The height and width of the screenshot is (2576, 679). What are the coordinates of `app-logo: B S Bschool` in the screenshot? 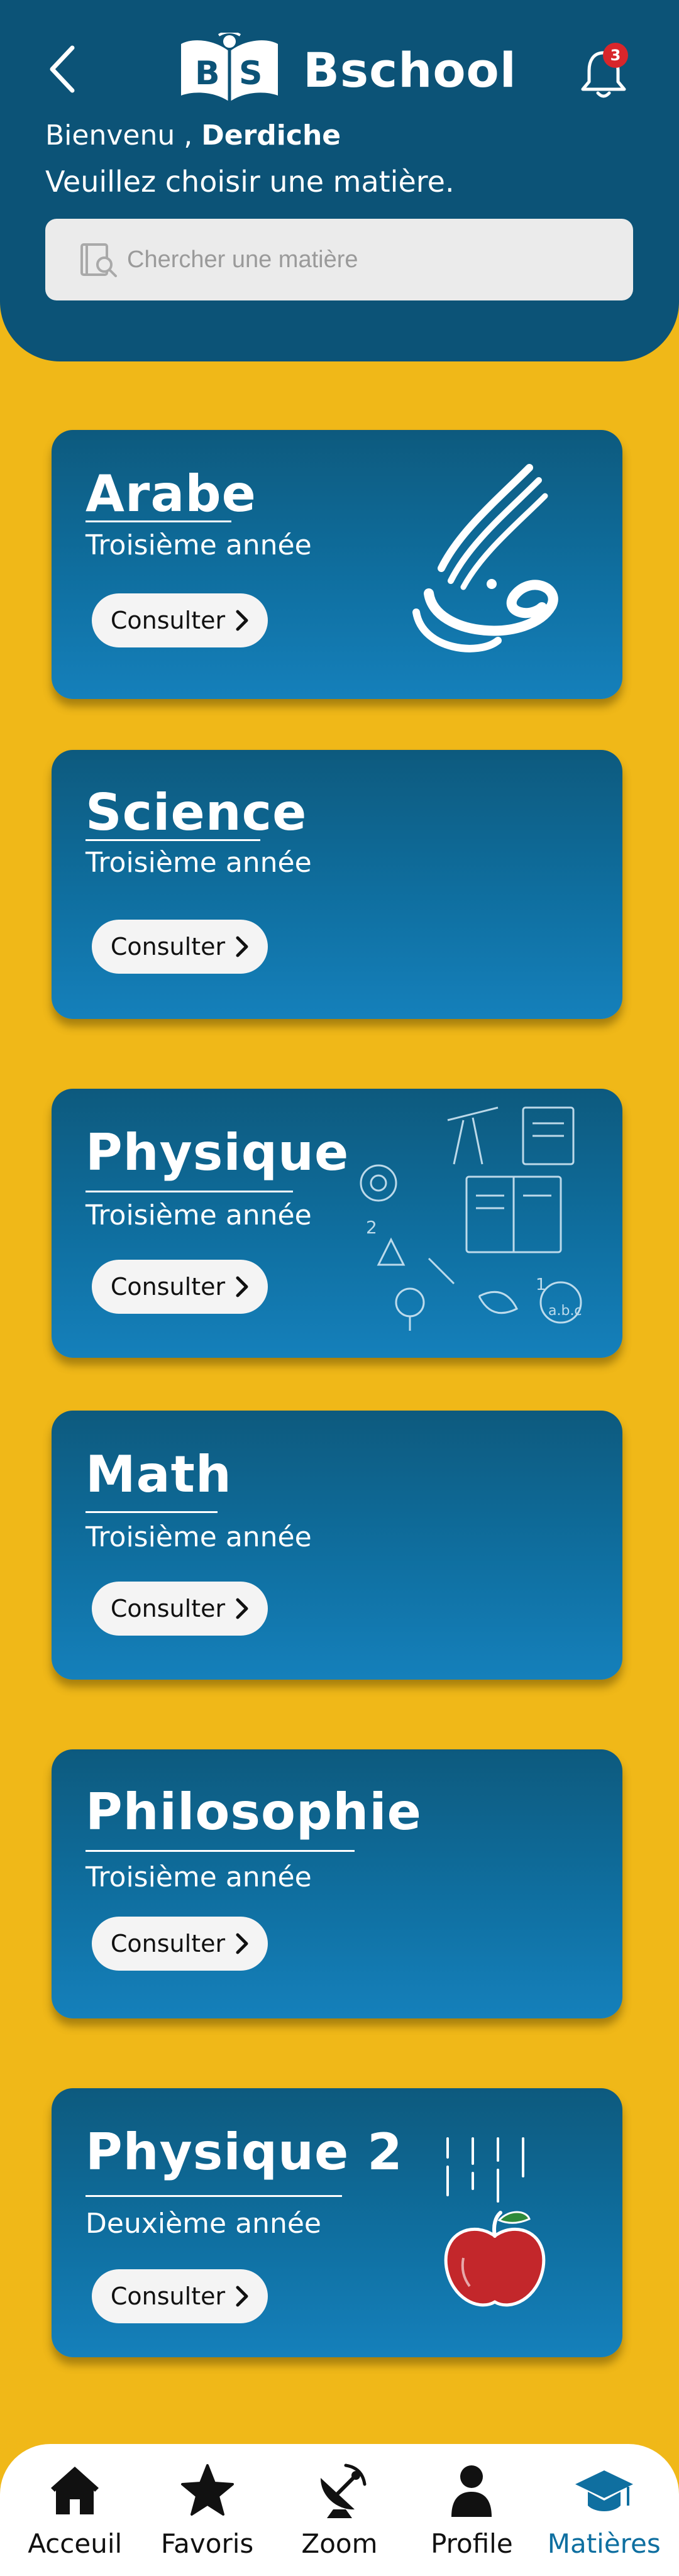 It's located at (346, 70).